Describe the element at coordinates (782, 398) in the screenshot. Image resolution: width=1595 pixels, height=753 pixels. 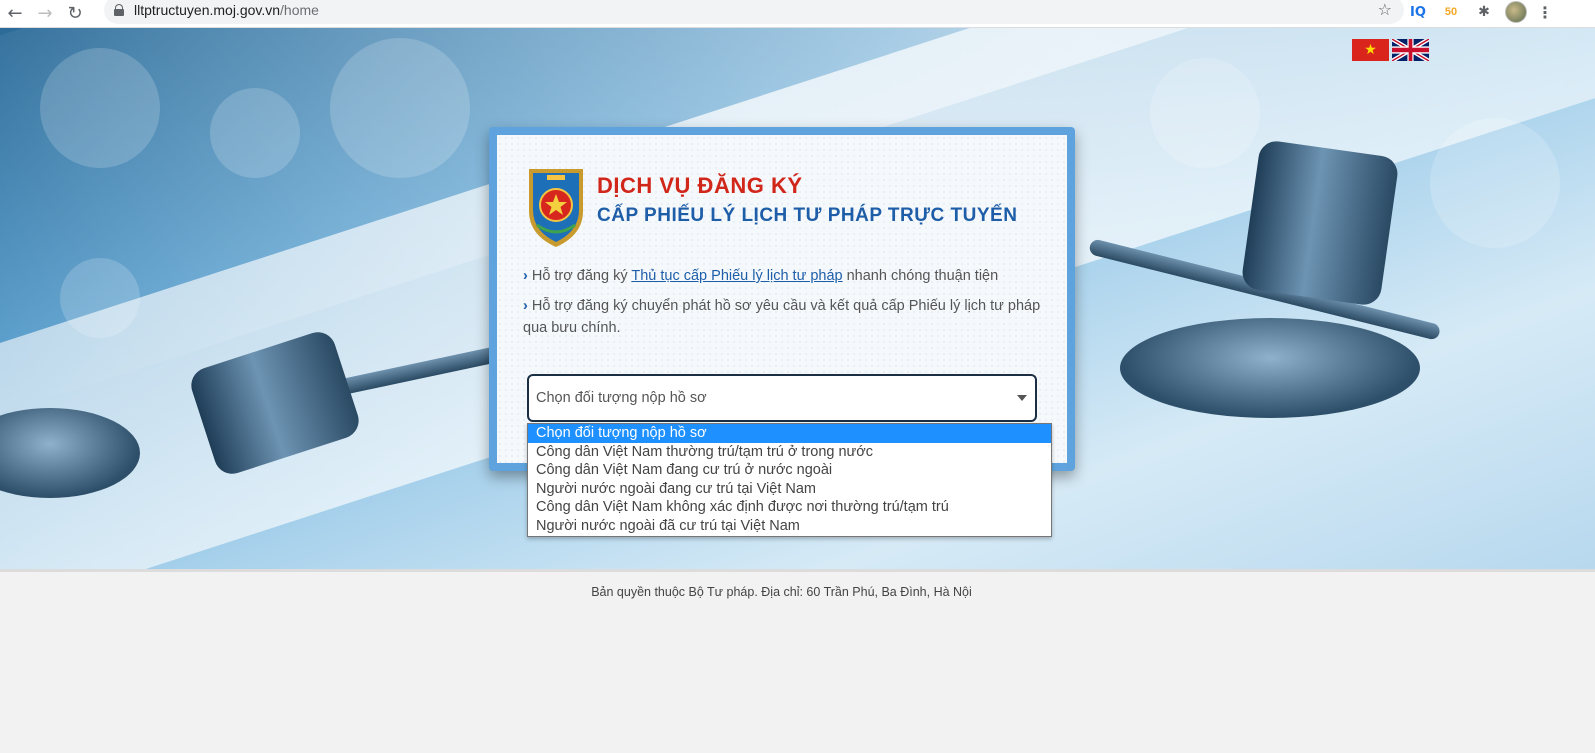
I see `applicant-type-select: Chọn đối tượng nộp hồ sơ` at that location.